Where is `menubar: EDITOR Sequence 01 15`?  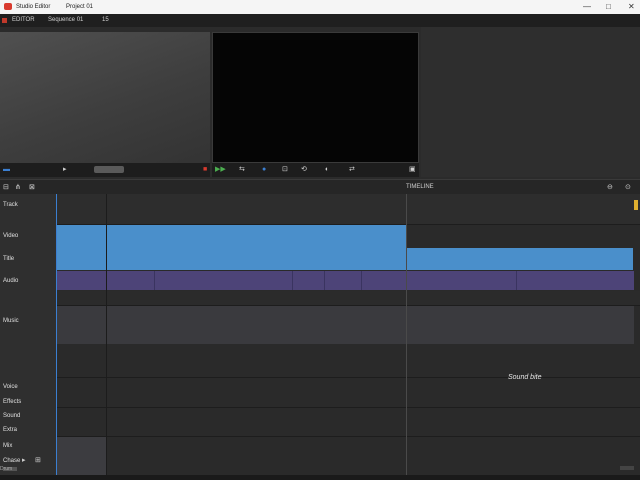
menubar: EDITOR Sequence 01 15 is located at coordinates (320, 20).